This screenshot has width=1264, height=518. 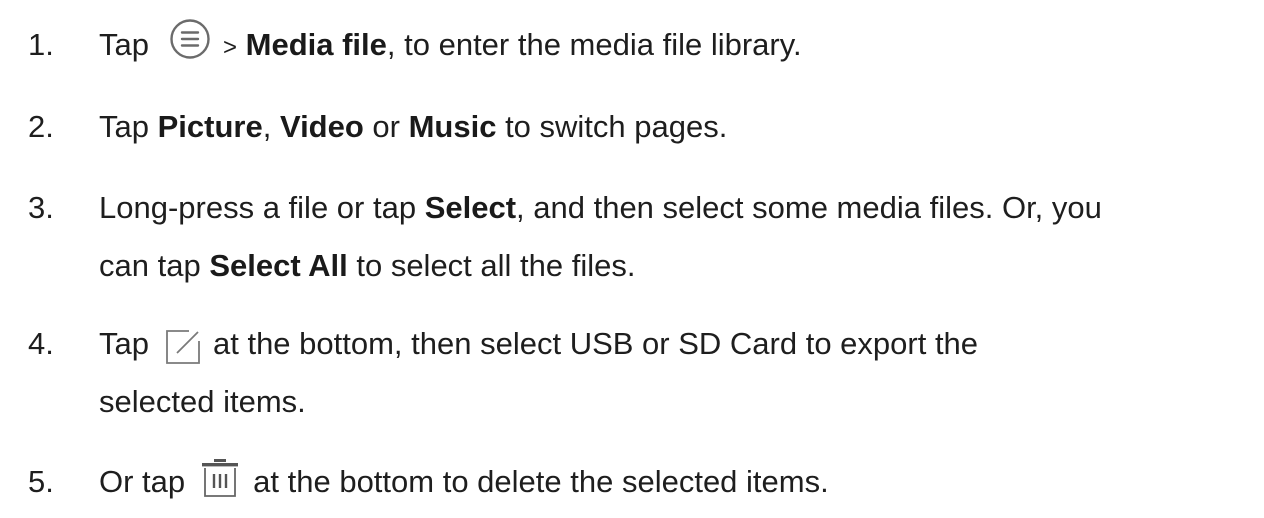 I want to click on step-text-mid2: or, so click(x=386, y=126).